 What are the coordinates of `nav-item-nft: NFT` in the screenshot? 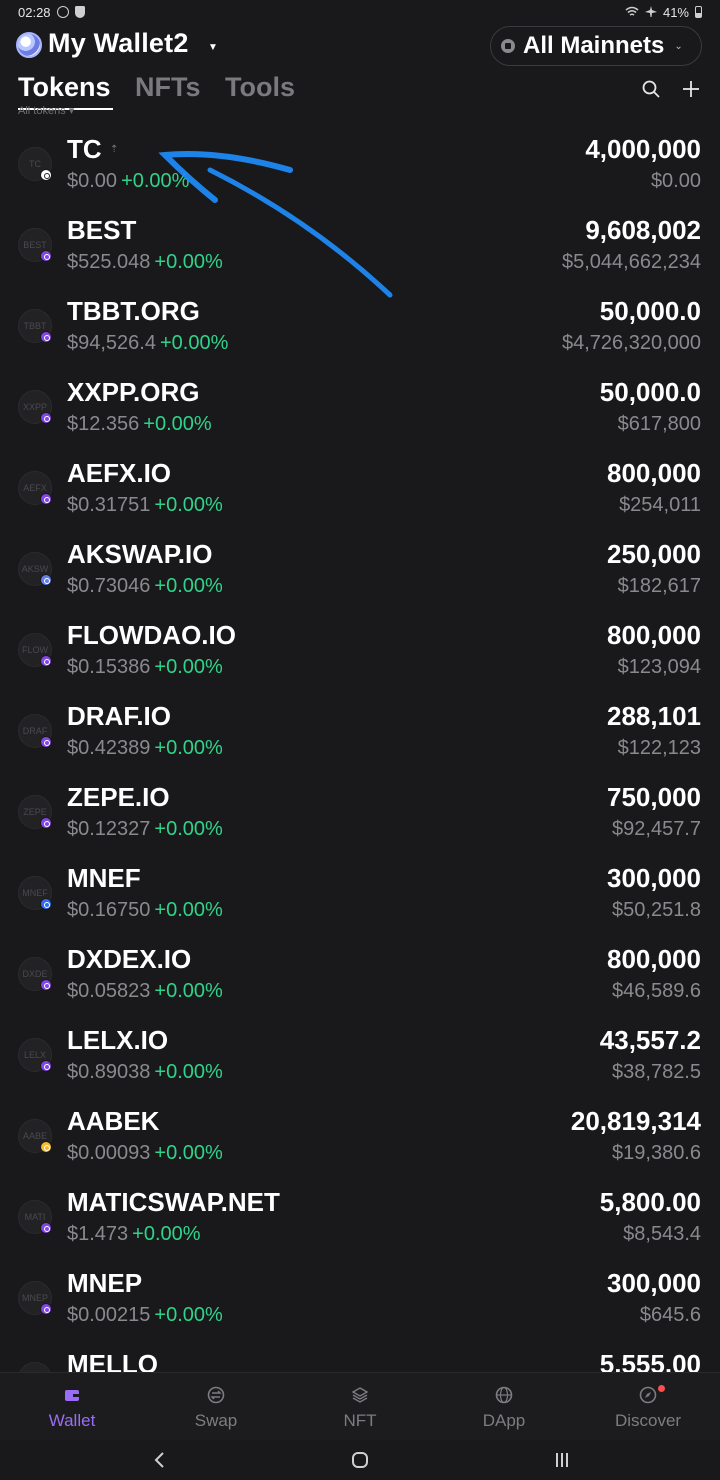 It's located at (360, 1406).